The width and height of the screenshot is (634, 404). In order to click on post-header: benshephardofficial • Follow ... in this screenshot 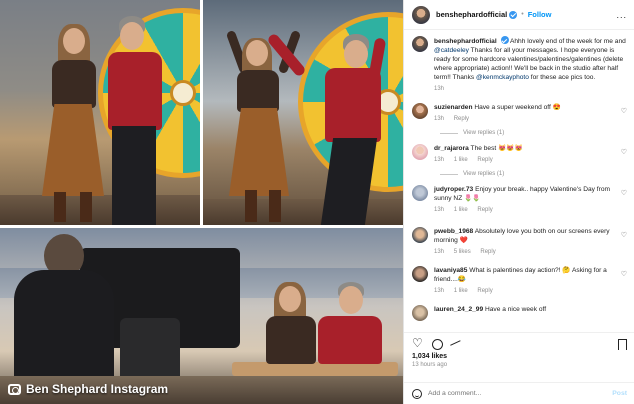, I will do `click(519, 15)`.